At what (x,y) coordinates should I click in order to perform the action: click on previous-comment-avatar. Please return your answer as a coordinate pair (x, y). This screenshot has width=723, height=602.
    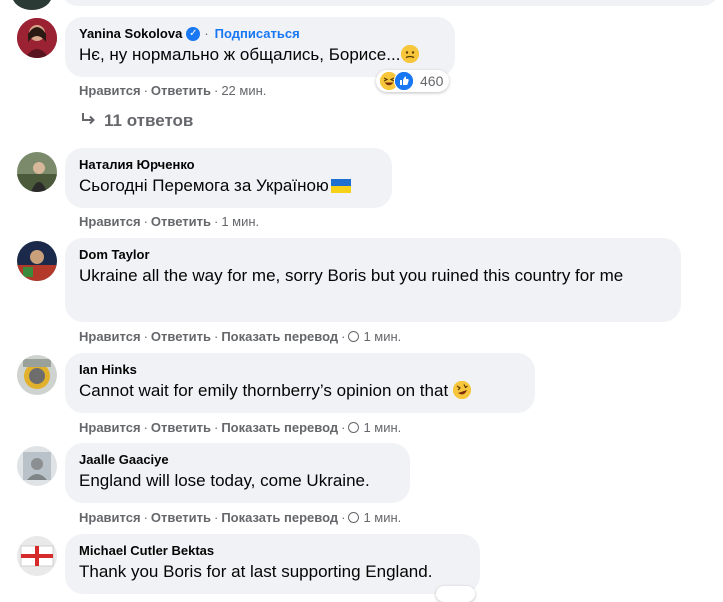
    Looking at the image, I should click on (32, 5).